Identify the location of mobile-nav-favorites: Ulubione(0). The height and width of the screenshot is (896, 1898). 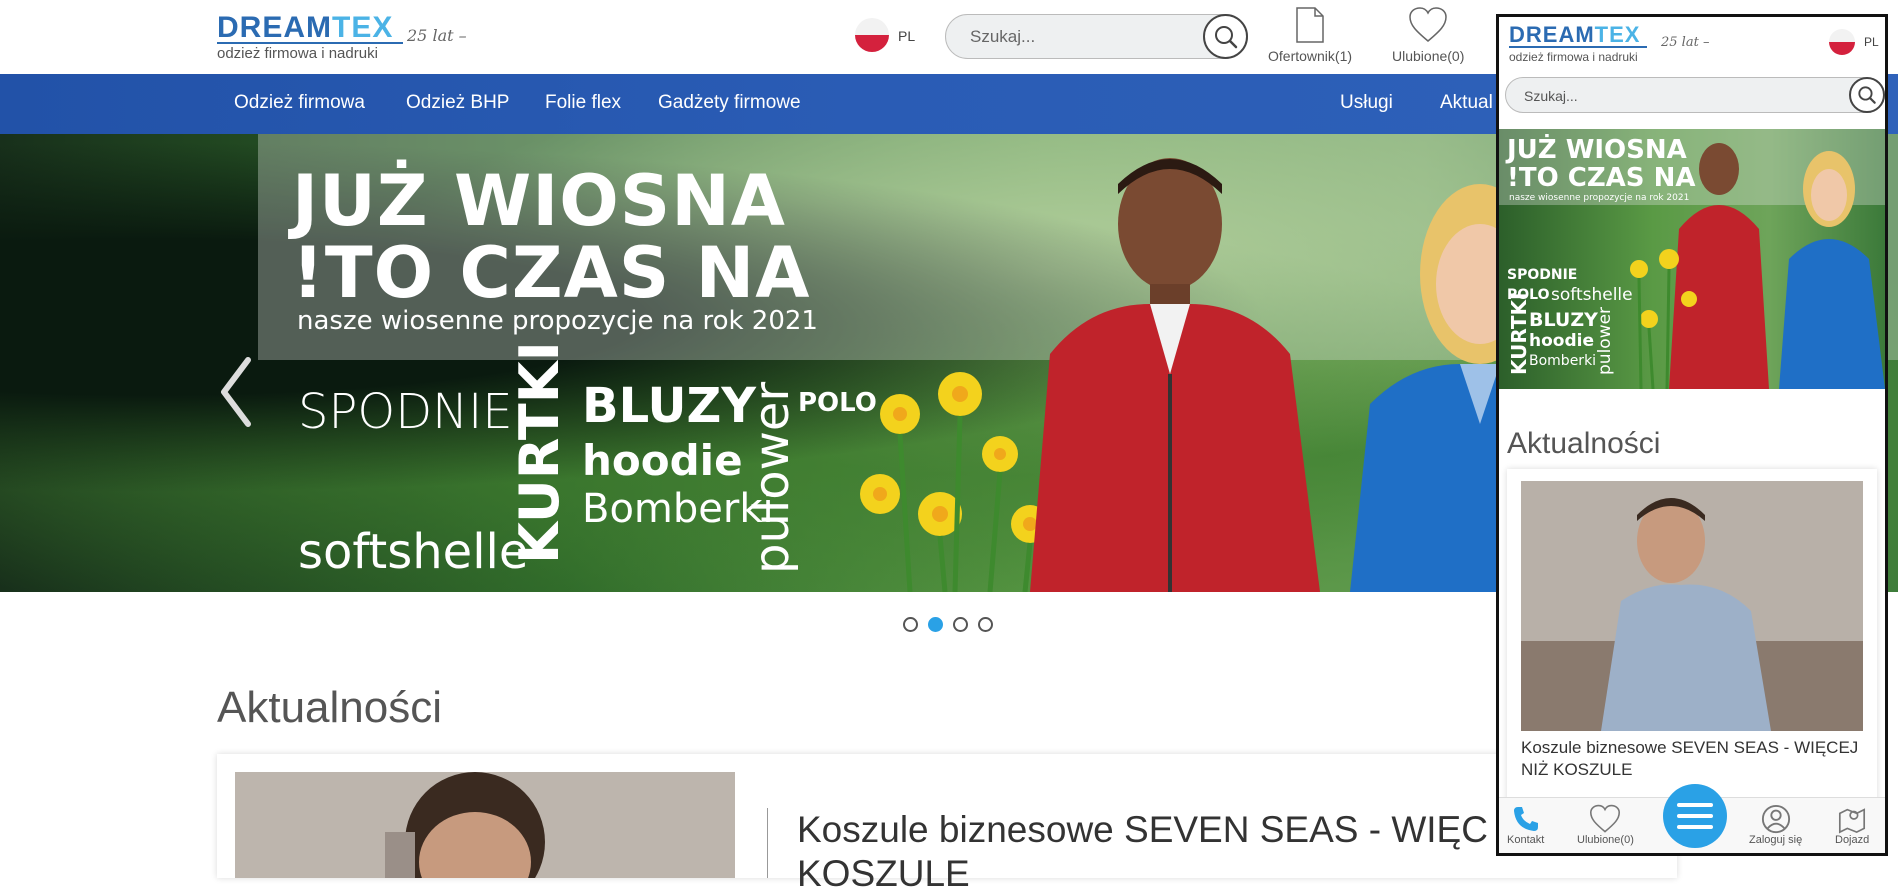
(1605, 825).